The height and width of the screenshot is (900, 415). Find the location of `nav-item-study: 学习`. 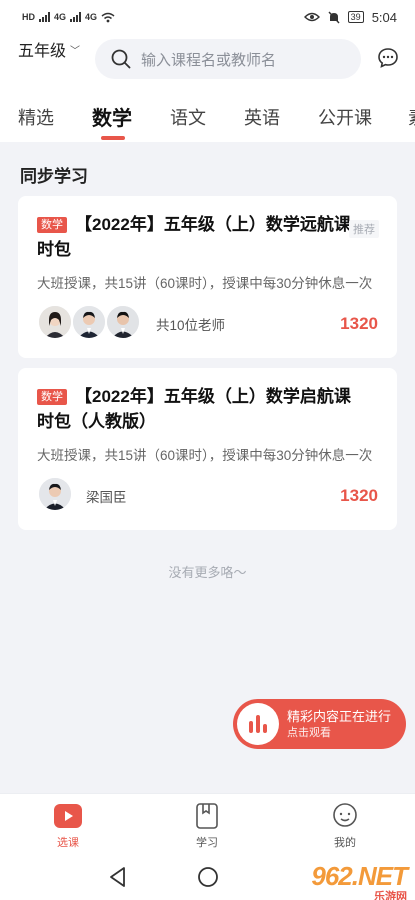

nav-item-study: 学习 is located at coordinates (207, 826).